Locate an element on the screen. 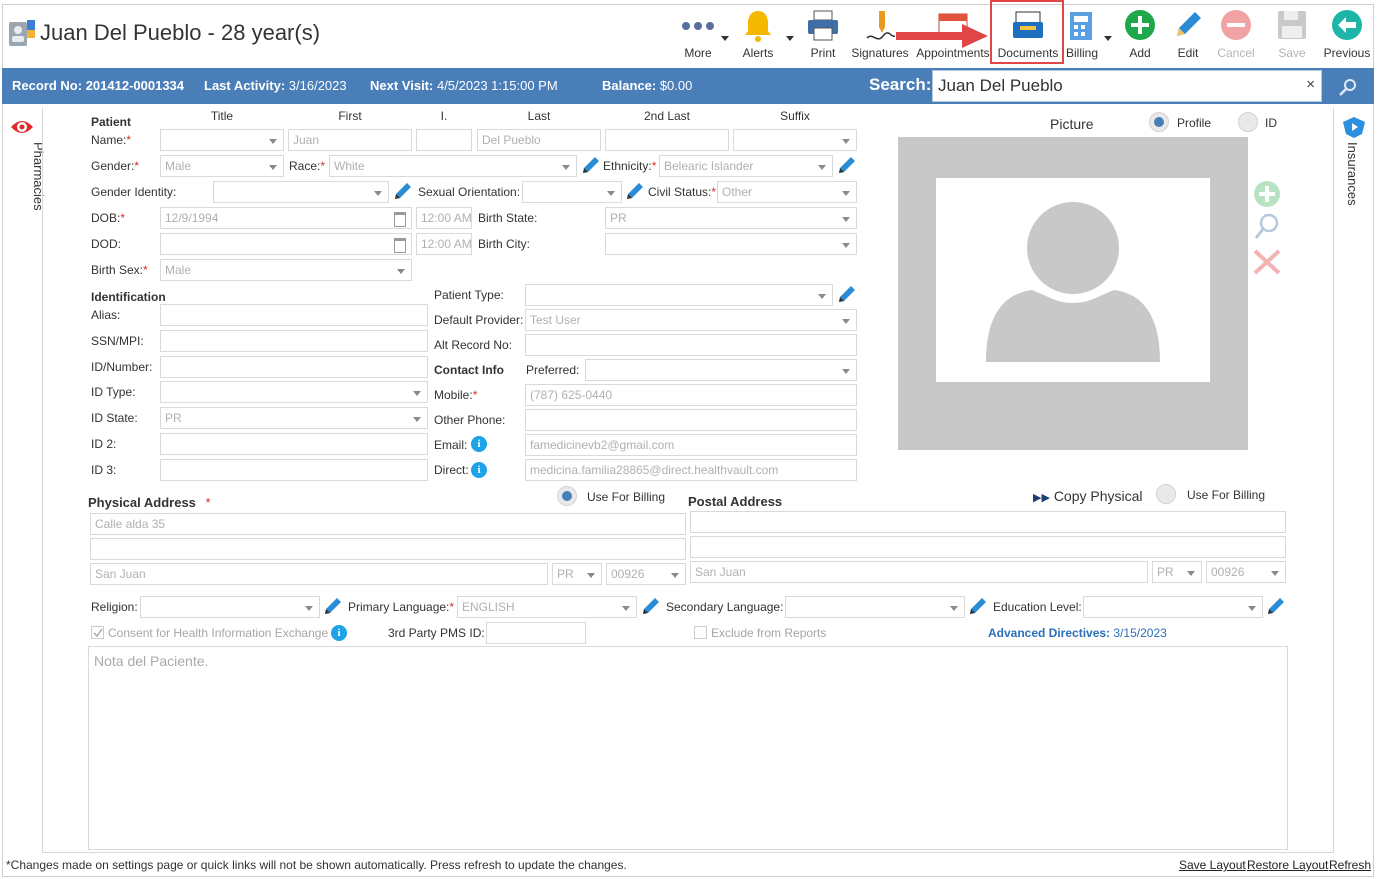 The width and height of the screenshot is (1377, 879). direct-info-icon: i is located at coordinates (479, 470).